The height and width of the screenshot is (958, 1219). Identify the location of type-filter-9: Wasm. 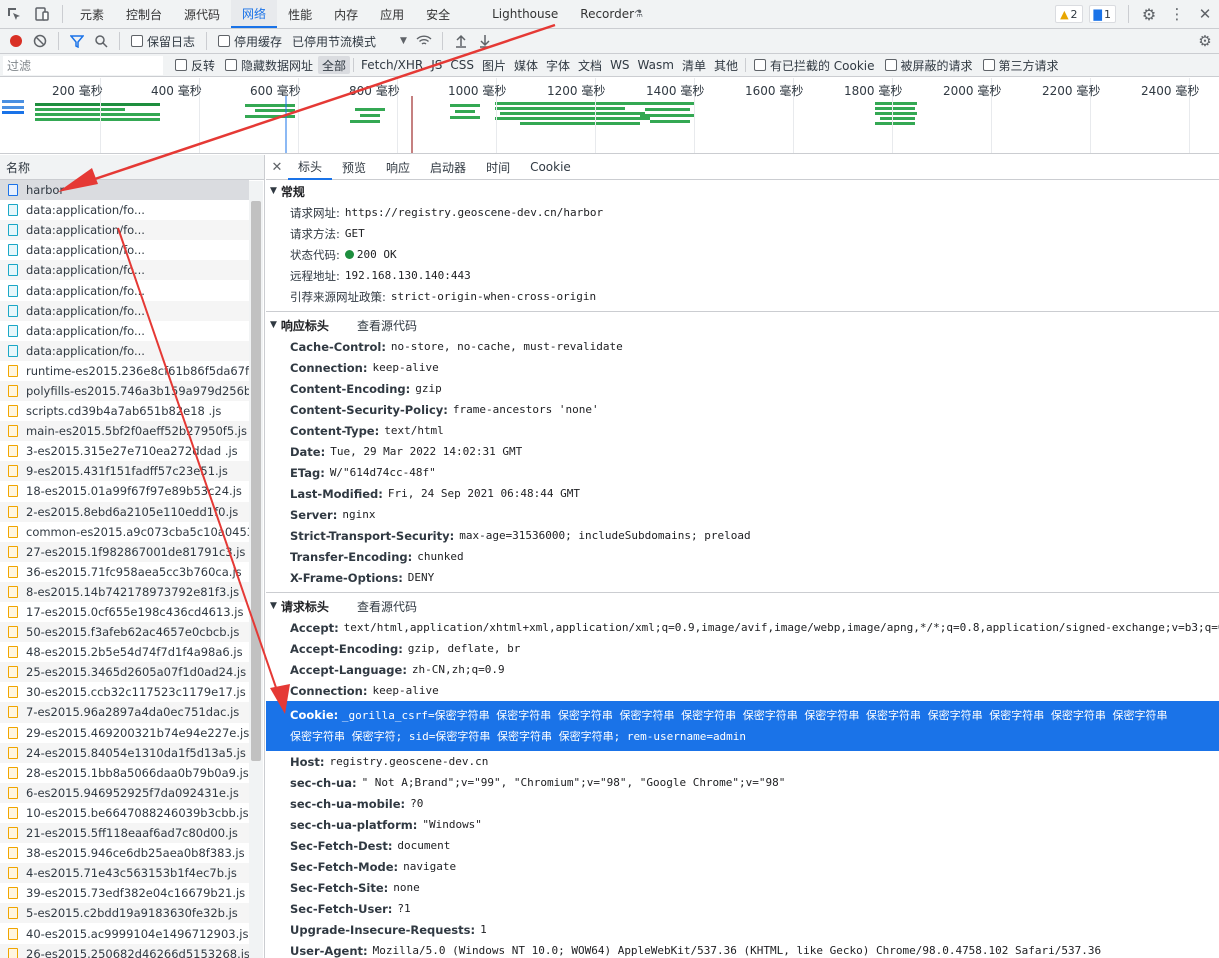
(656, 65).